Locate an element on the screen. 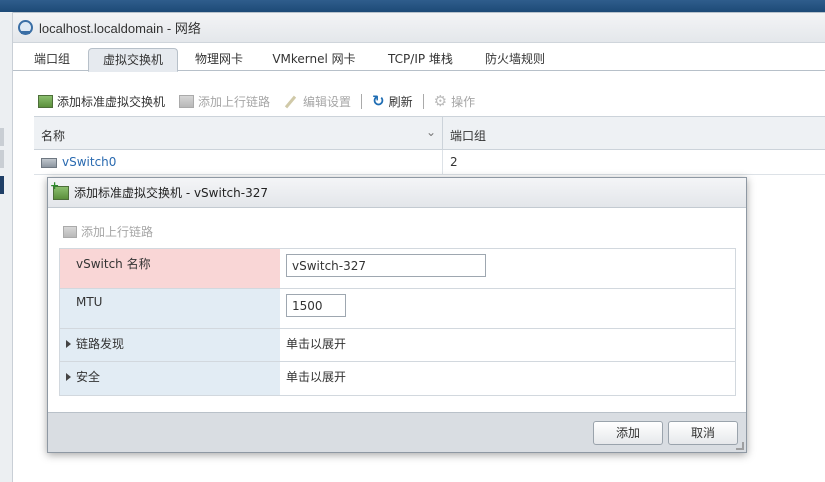 This screenshot has height=482, width=825. add-uplink-button: 添加上行链路 is located at coordinates (224, 101).